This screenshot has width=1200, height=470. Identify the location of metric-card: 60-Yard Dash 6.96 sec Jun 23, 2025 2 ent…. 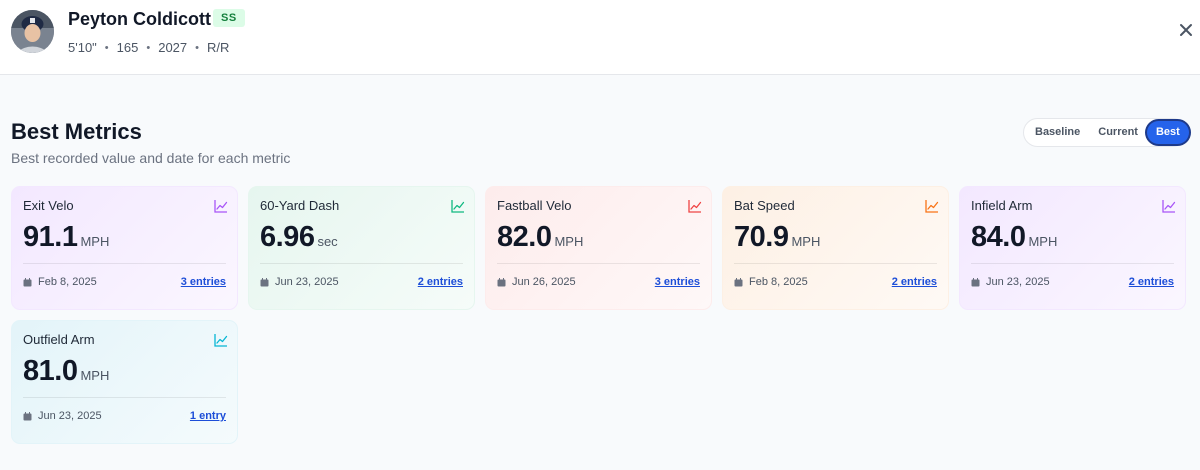
(361, 248).